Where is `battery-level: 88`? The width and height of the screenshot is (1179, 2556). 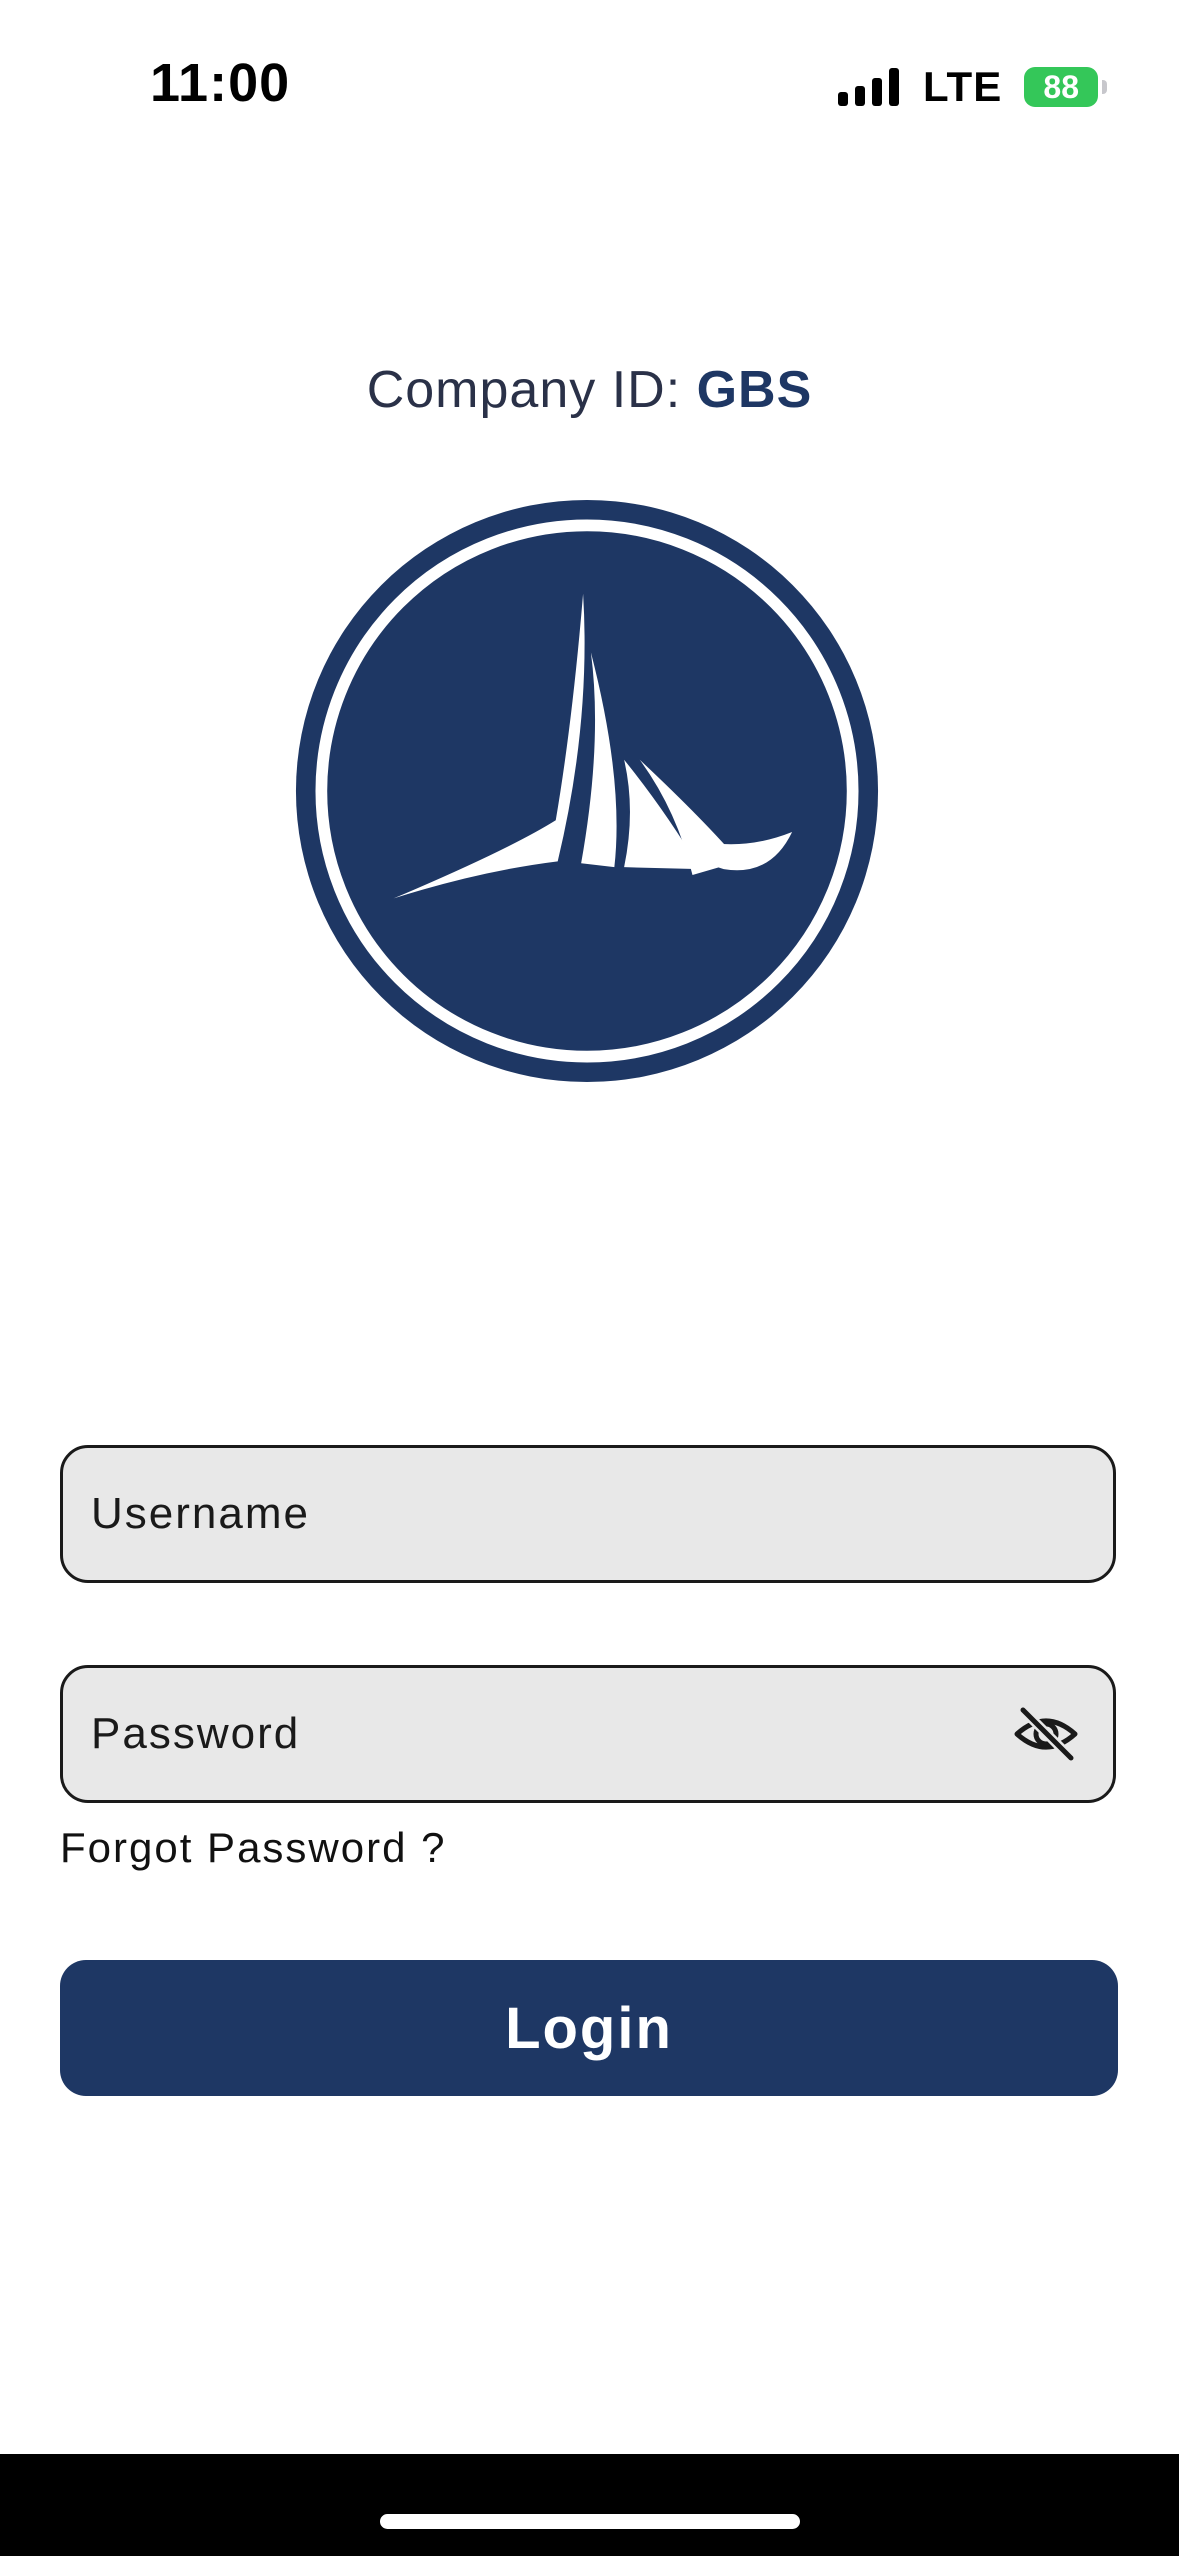
battery-level: 88 is located at coordinates (1061, 86).